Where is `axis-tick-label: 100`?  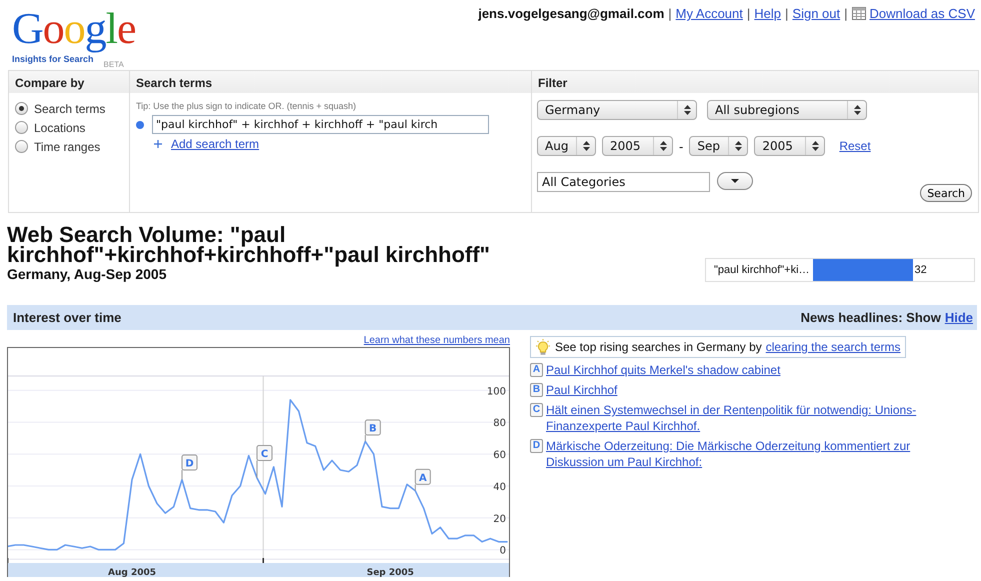 axis-tick-label: 100 is located at coordinates (496, 392).